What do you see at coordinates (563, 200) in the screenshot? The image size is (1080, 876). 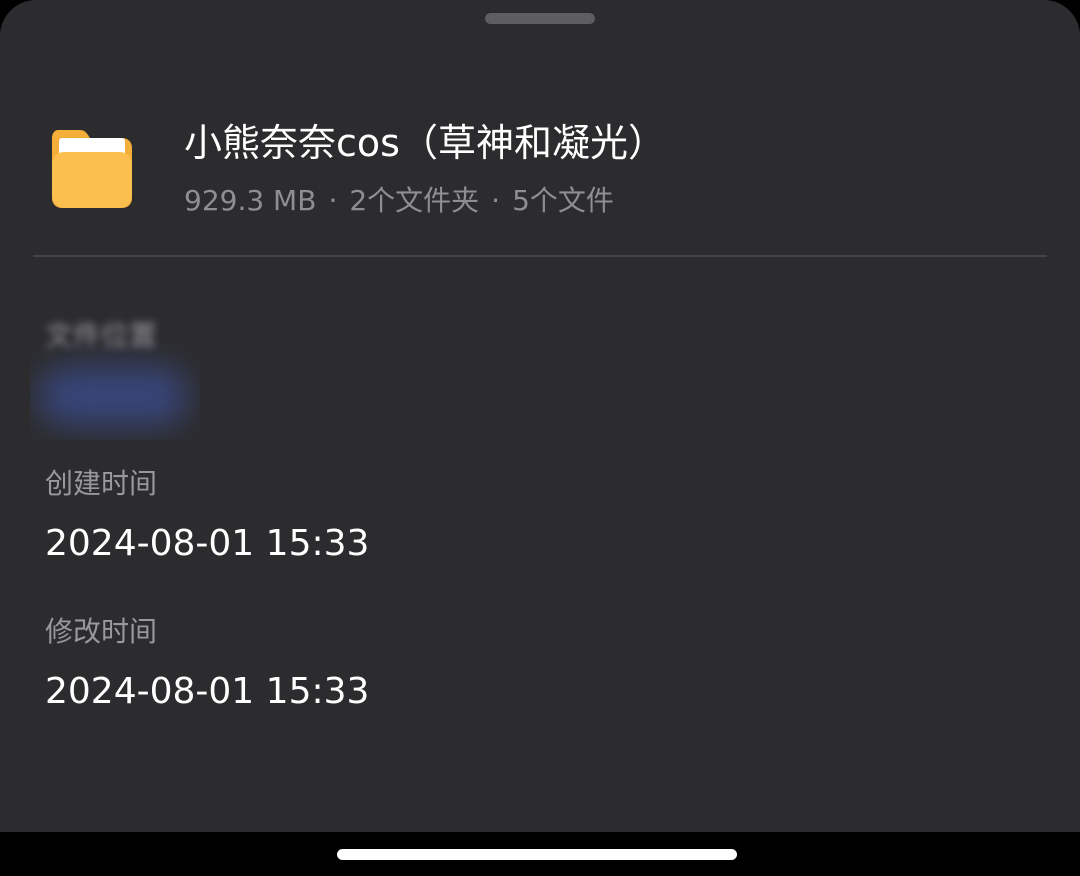 I see `file-count: 5个文件` at bounding box center [563, 200].